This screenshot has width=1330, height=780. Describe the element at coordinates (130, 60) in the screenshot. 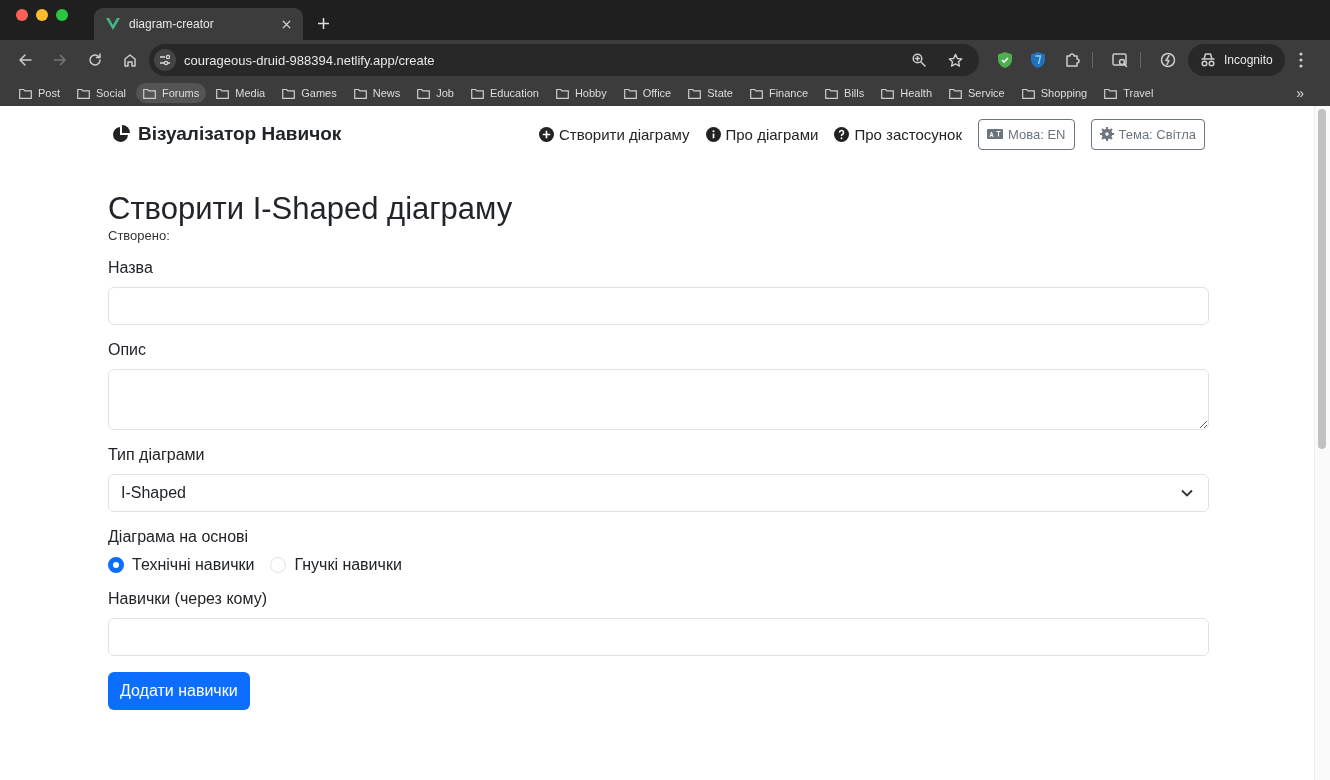

I see `home-icon` at that location.